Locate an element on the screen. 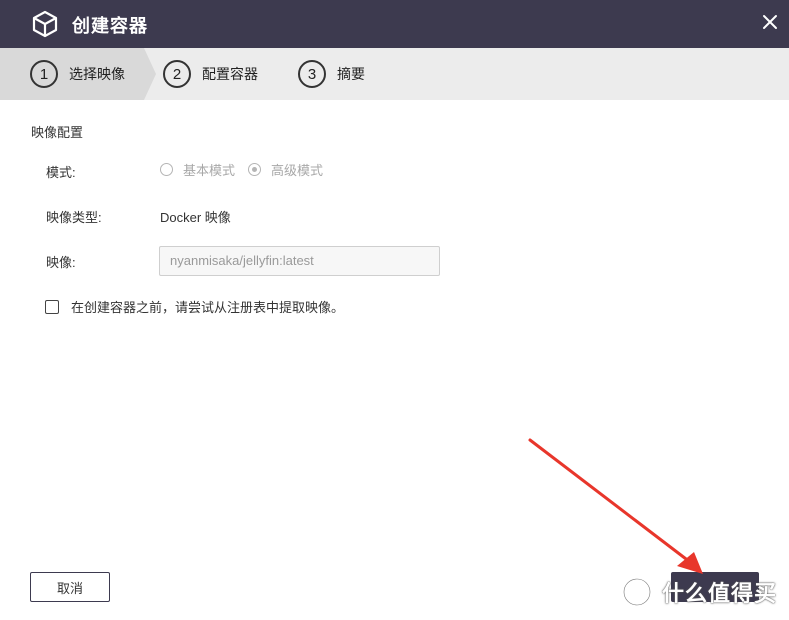  pull-image-checkbox is located at coordinates (52, 306).